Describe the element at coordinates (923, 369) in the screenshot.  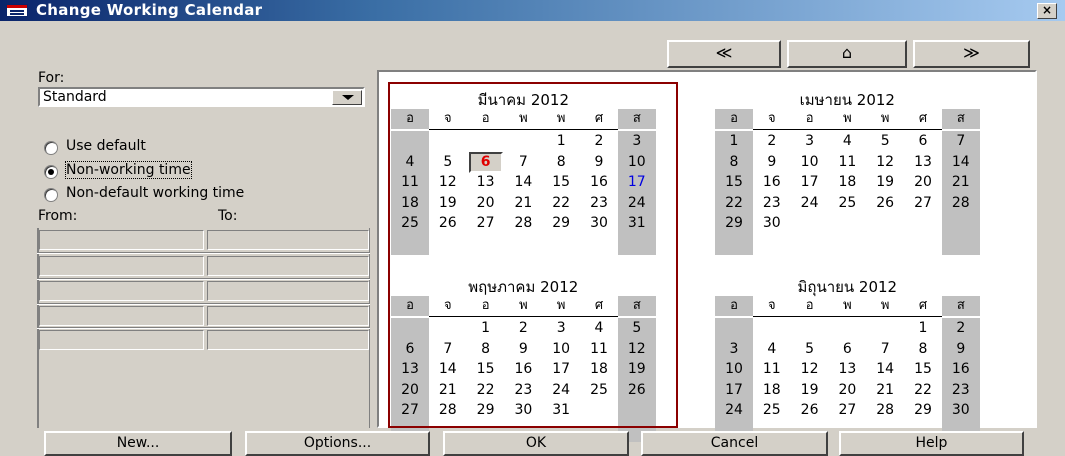
I see `calendar-day: 15` at that location.